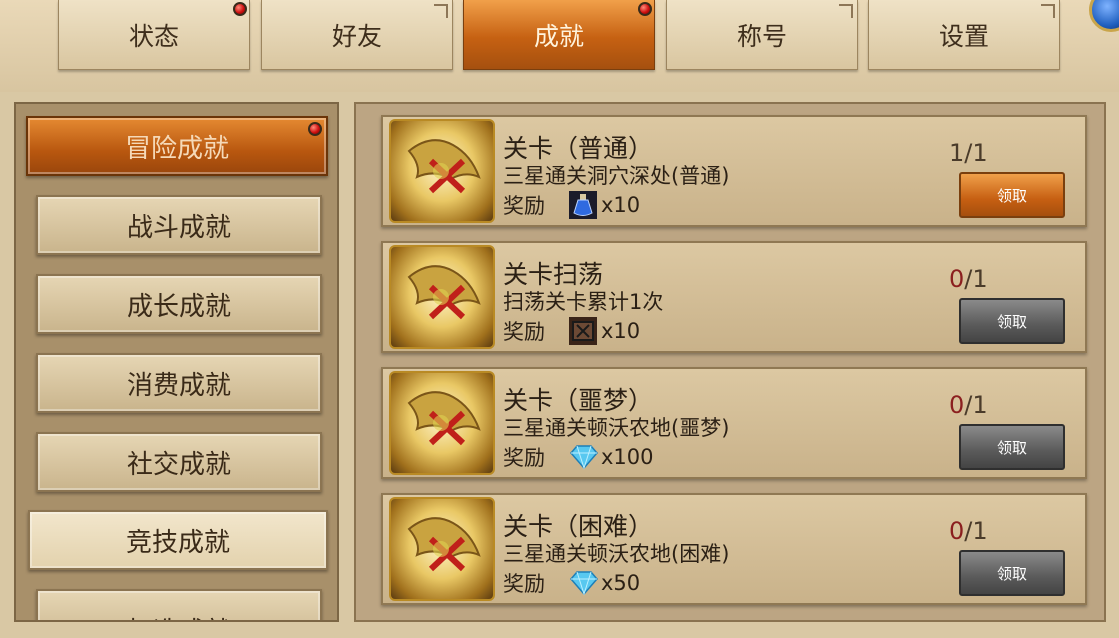  What do you see at coordinates (583, 205) in the screenshot?
I see `potion-icon` at bounding box center [583, 205].